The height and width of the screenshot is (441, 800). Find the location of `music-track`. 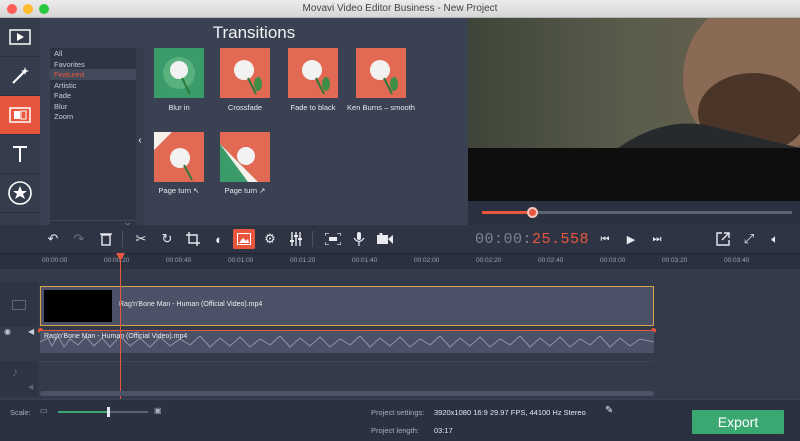

music-track is located at coordinates (347, 378).